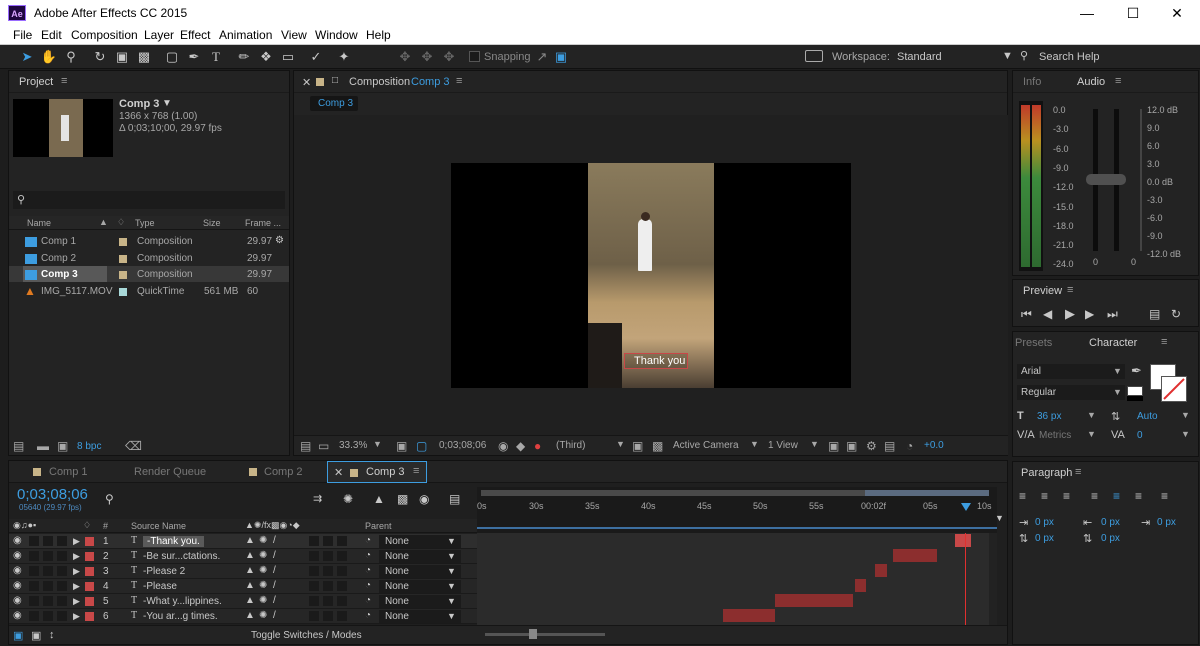 The width and height of the screenshot is (1200, 646). What do you see at coordinates (353, 445) in the screenshot?
I see `zoom-level: 33.3%` at bounding box center [353, 445].